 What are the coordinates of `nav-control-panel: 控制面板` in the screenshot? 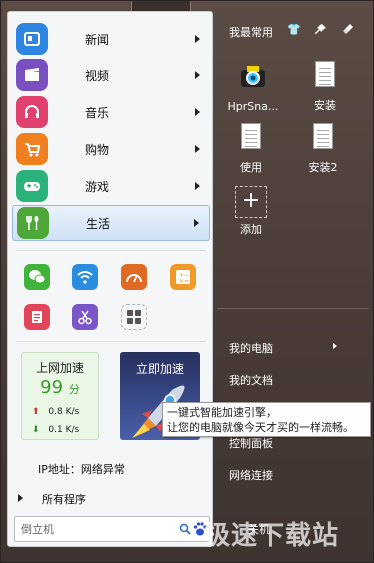 It's located at (251, 443).